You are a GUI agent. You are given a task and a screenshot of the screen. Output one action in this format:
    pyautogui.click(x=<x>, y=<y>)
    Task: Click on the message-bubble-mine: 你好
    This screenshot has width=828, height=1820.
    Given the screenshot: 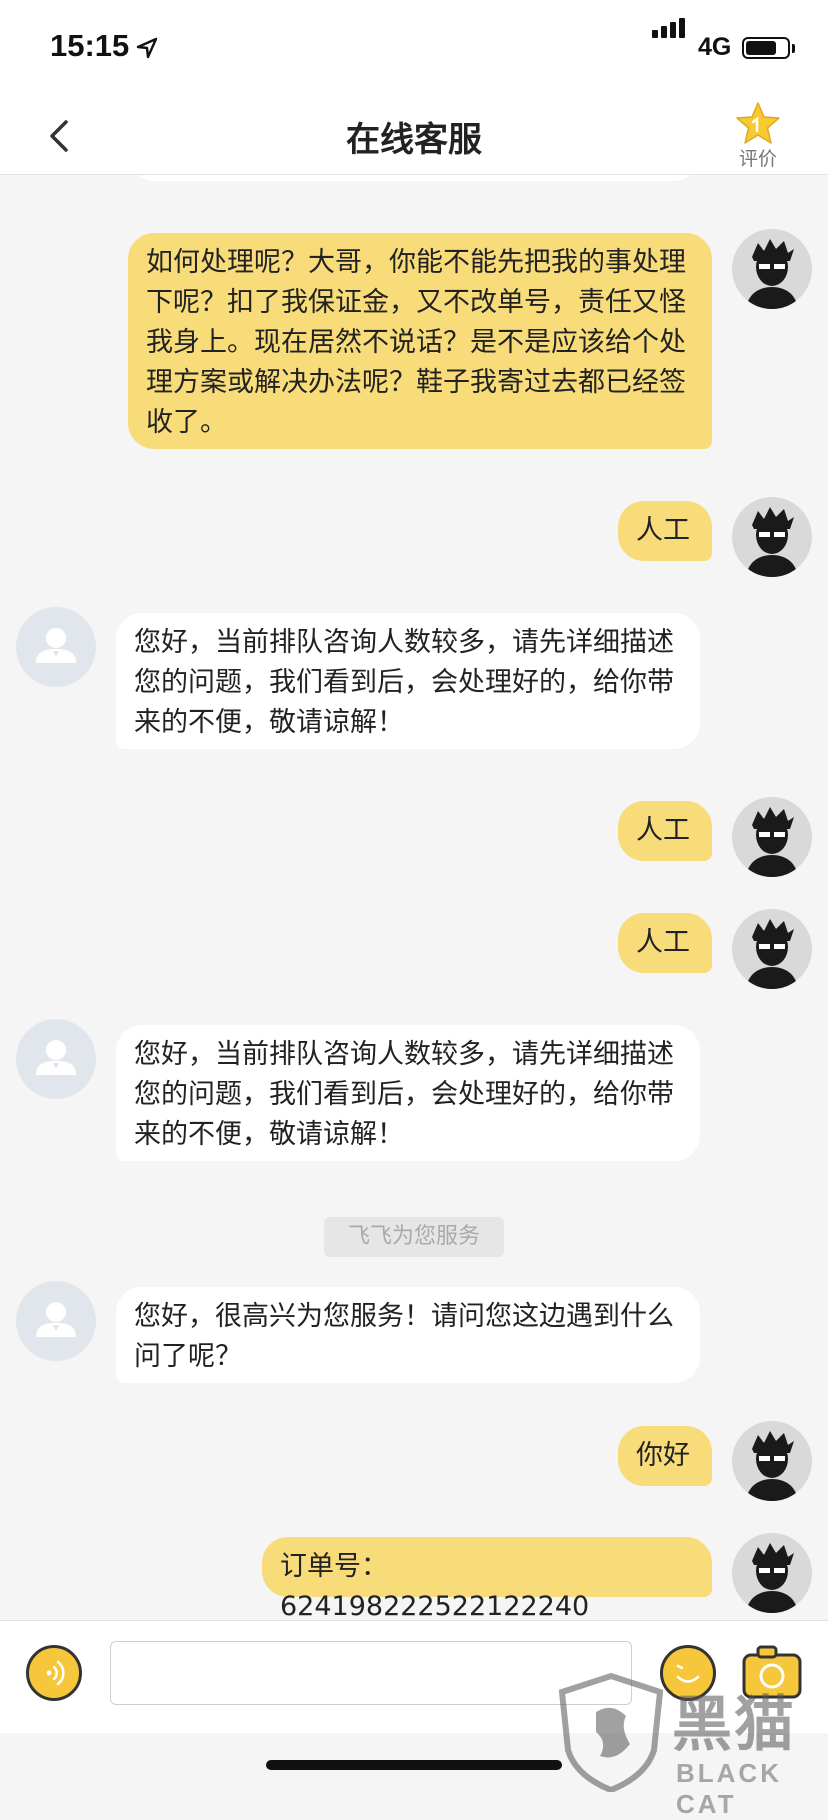 What is the action you would take?
    pyautogui.click(x=665, y=1456)
    